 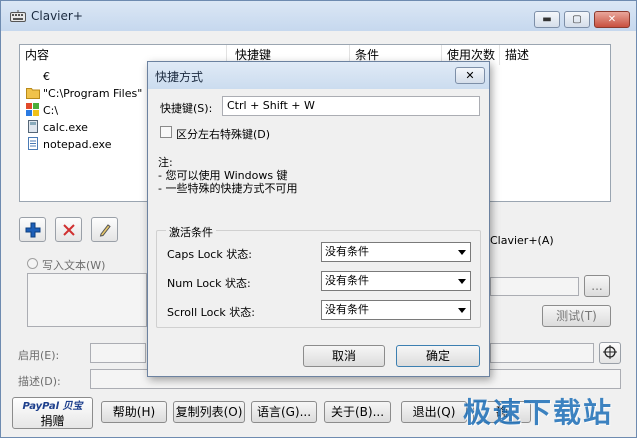 What do you see at coordinates (39, 355) in the screenshot?
I see `enable-label: 启用(E):` at bounding box center [39, 355].